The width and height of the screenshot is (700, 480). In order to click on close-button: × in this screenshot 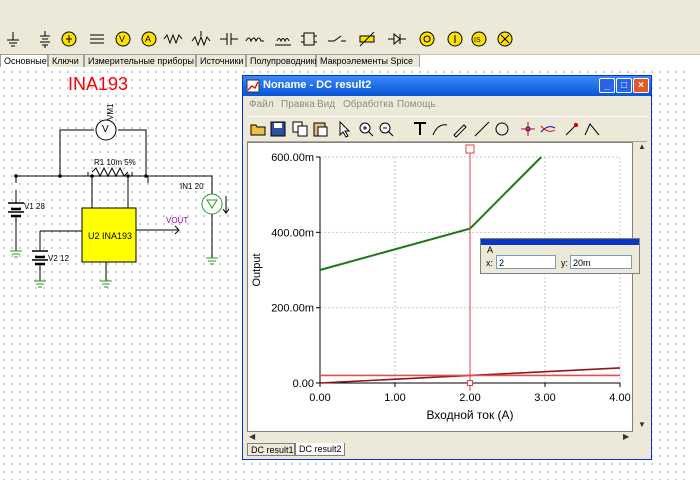, I will do `click(641, 85)`.